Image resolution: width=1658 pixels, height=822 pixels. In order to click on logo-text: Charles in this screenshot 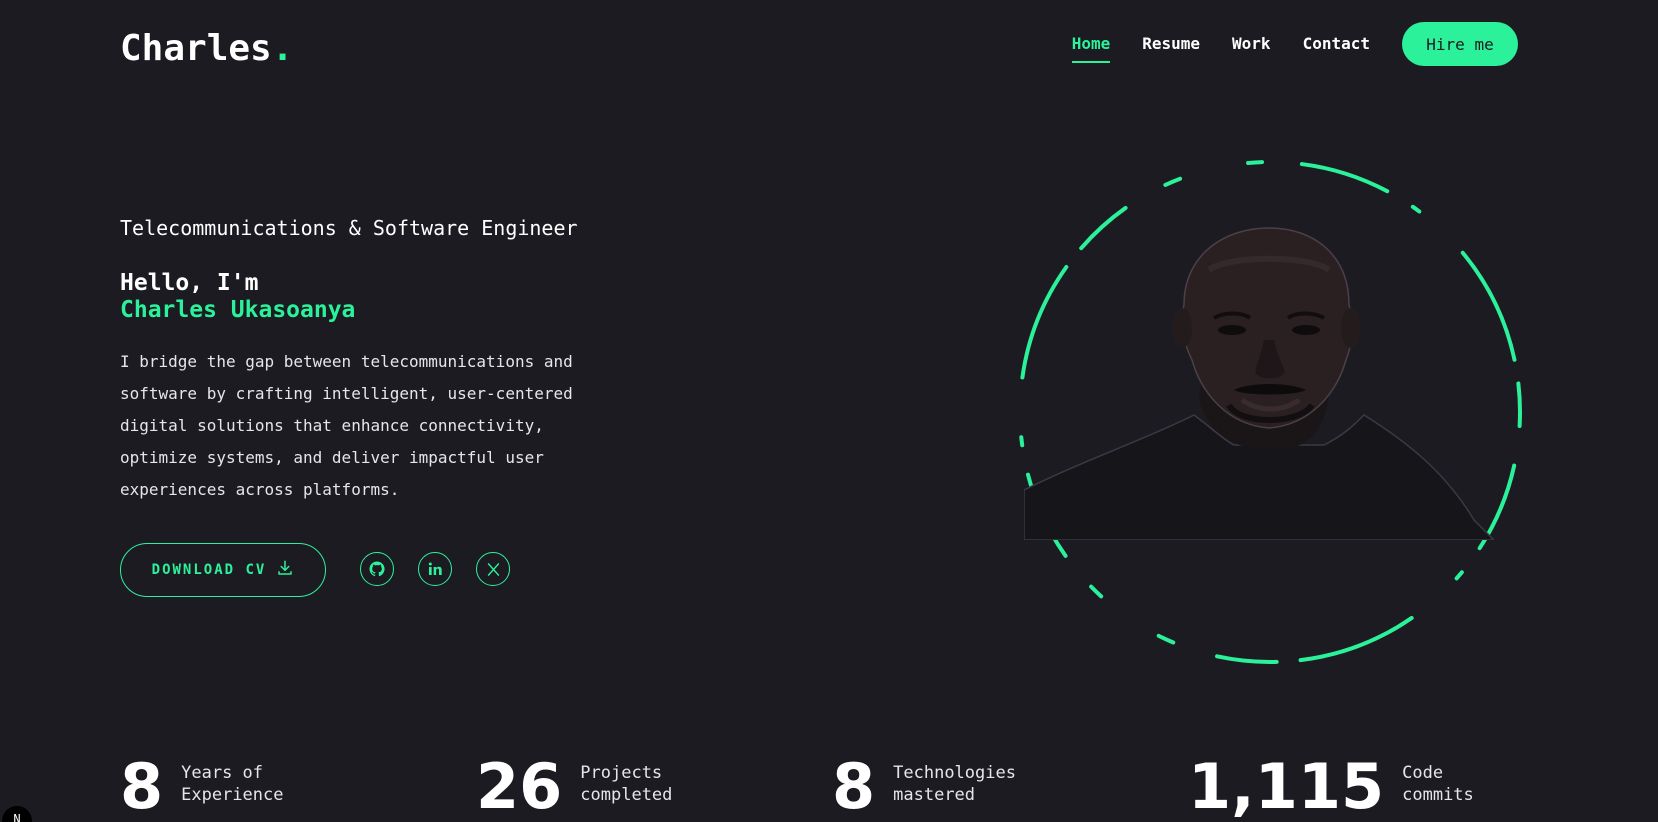, I will do `click(196, 48)`.